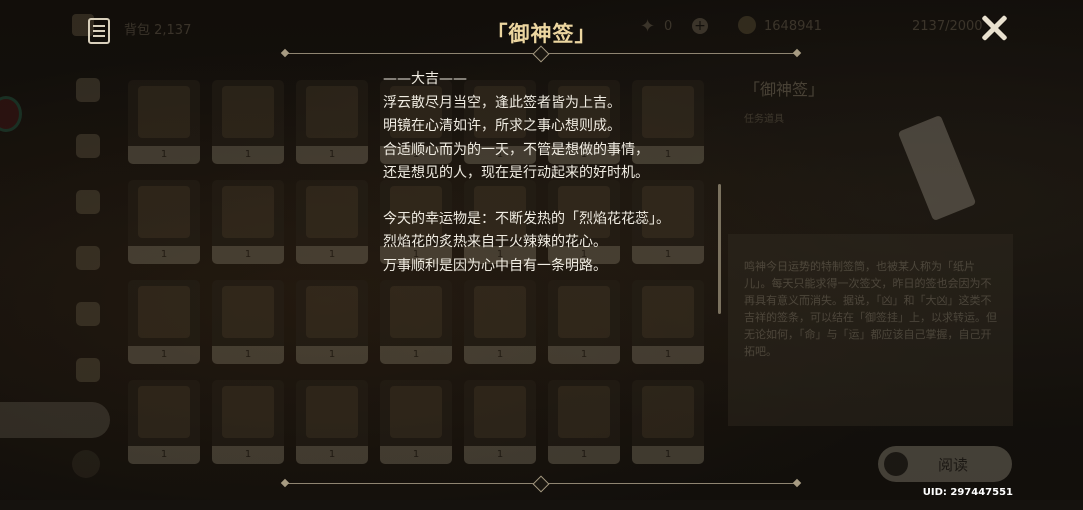  I want to click on fortune-line: 万事顺利是因为心中自有一条明路。, so click(495, 265).